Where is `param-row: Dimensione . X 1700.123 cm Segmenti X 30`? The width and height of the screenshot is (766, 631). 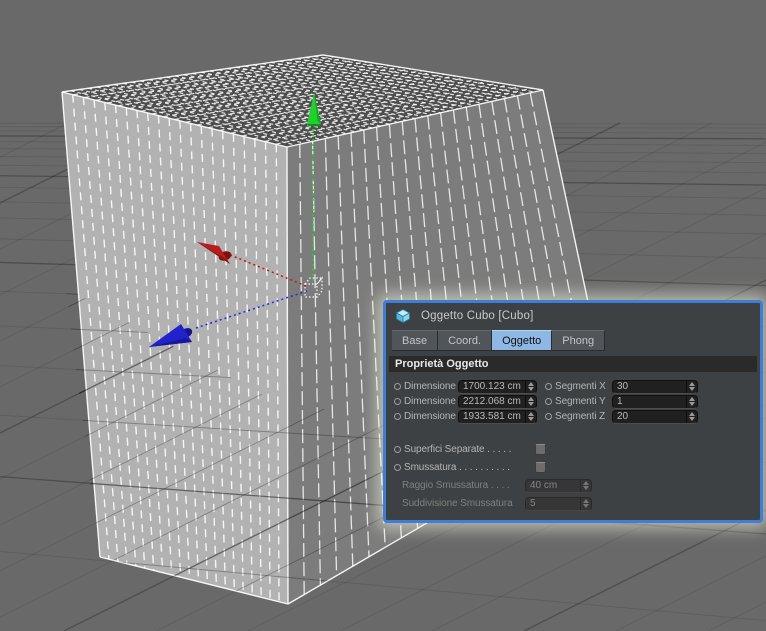 param-row: Dimensione . X 1700.123 cm Segmenti X 30 is located at coordinates (542, 386).